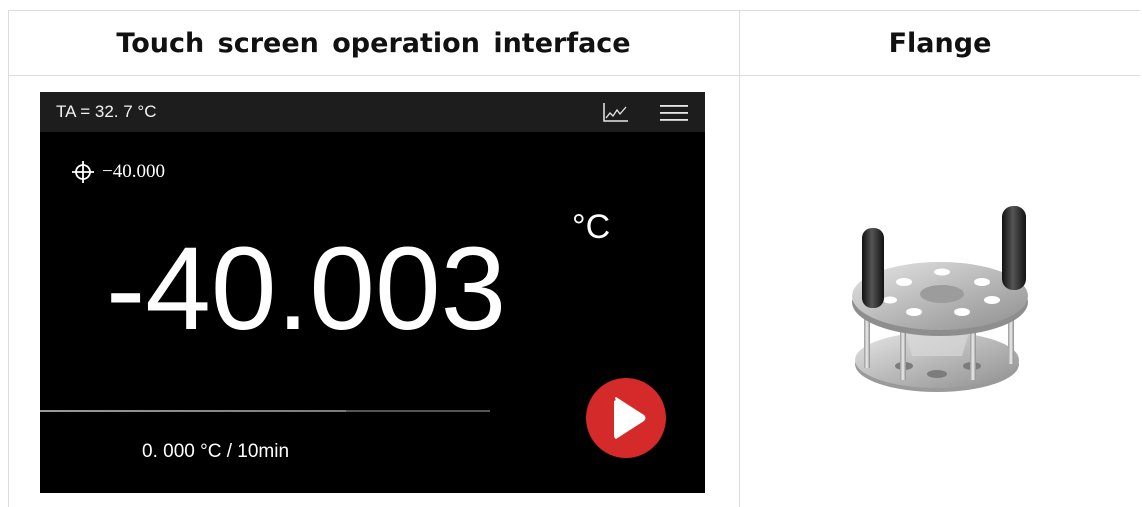 The image size is (1142, 507). I want to click on setpoint-row: −40.000, so click(118, 172).